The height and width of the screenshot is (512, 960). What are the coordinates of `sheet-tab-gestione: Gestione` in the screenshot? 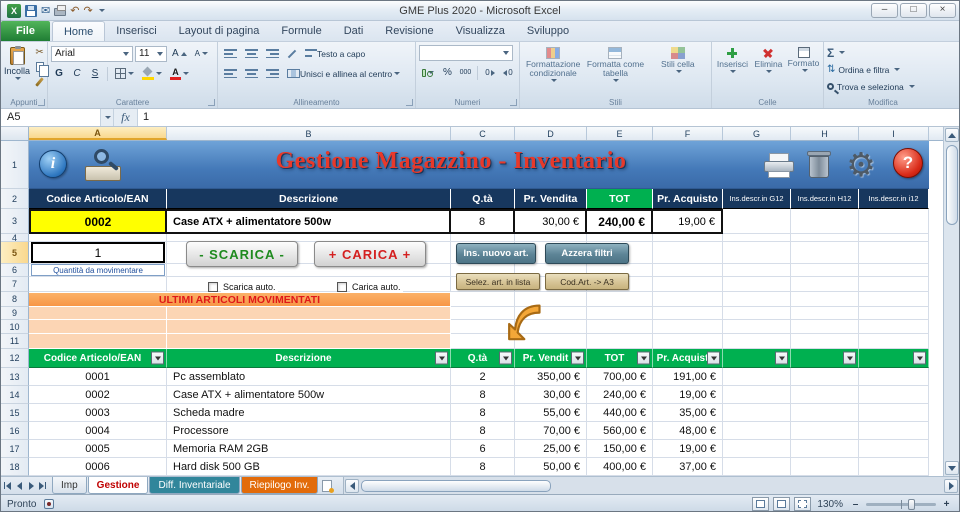 It's located at (118, 485).